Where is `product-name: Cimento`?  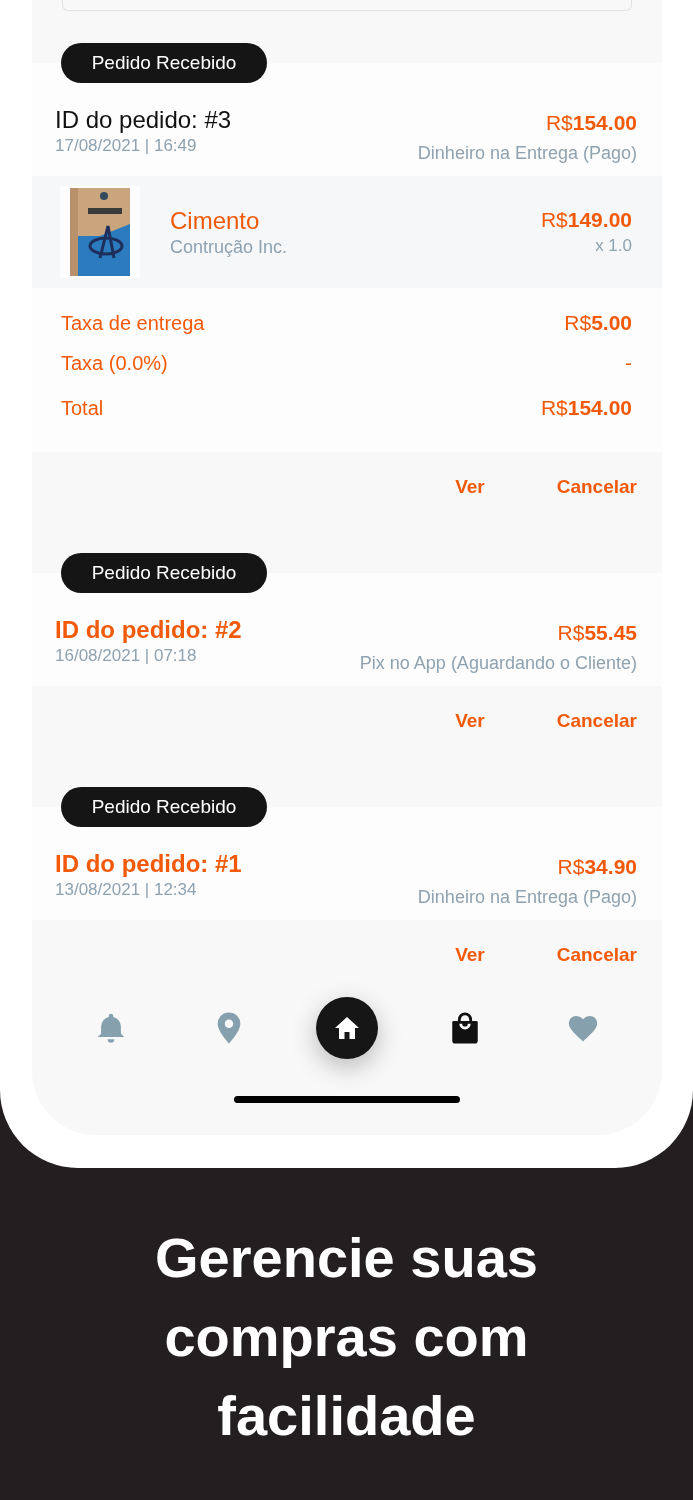 product-name: Cimento is located at coordinates (215, 220).